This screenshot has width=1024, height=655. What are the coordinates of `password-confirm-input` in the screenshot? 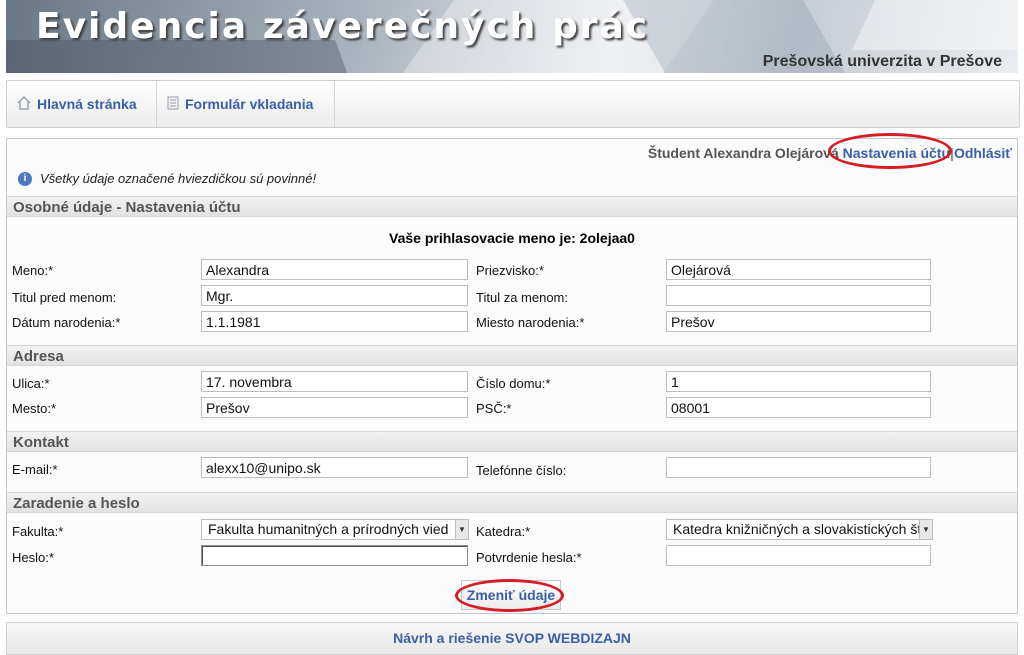 It's located at (798, 555).